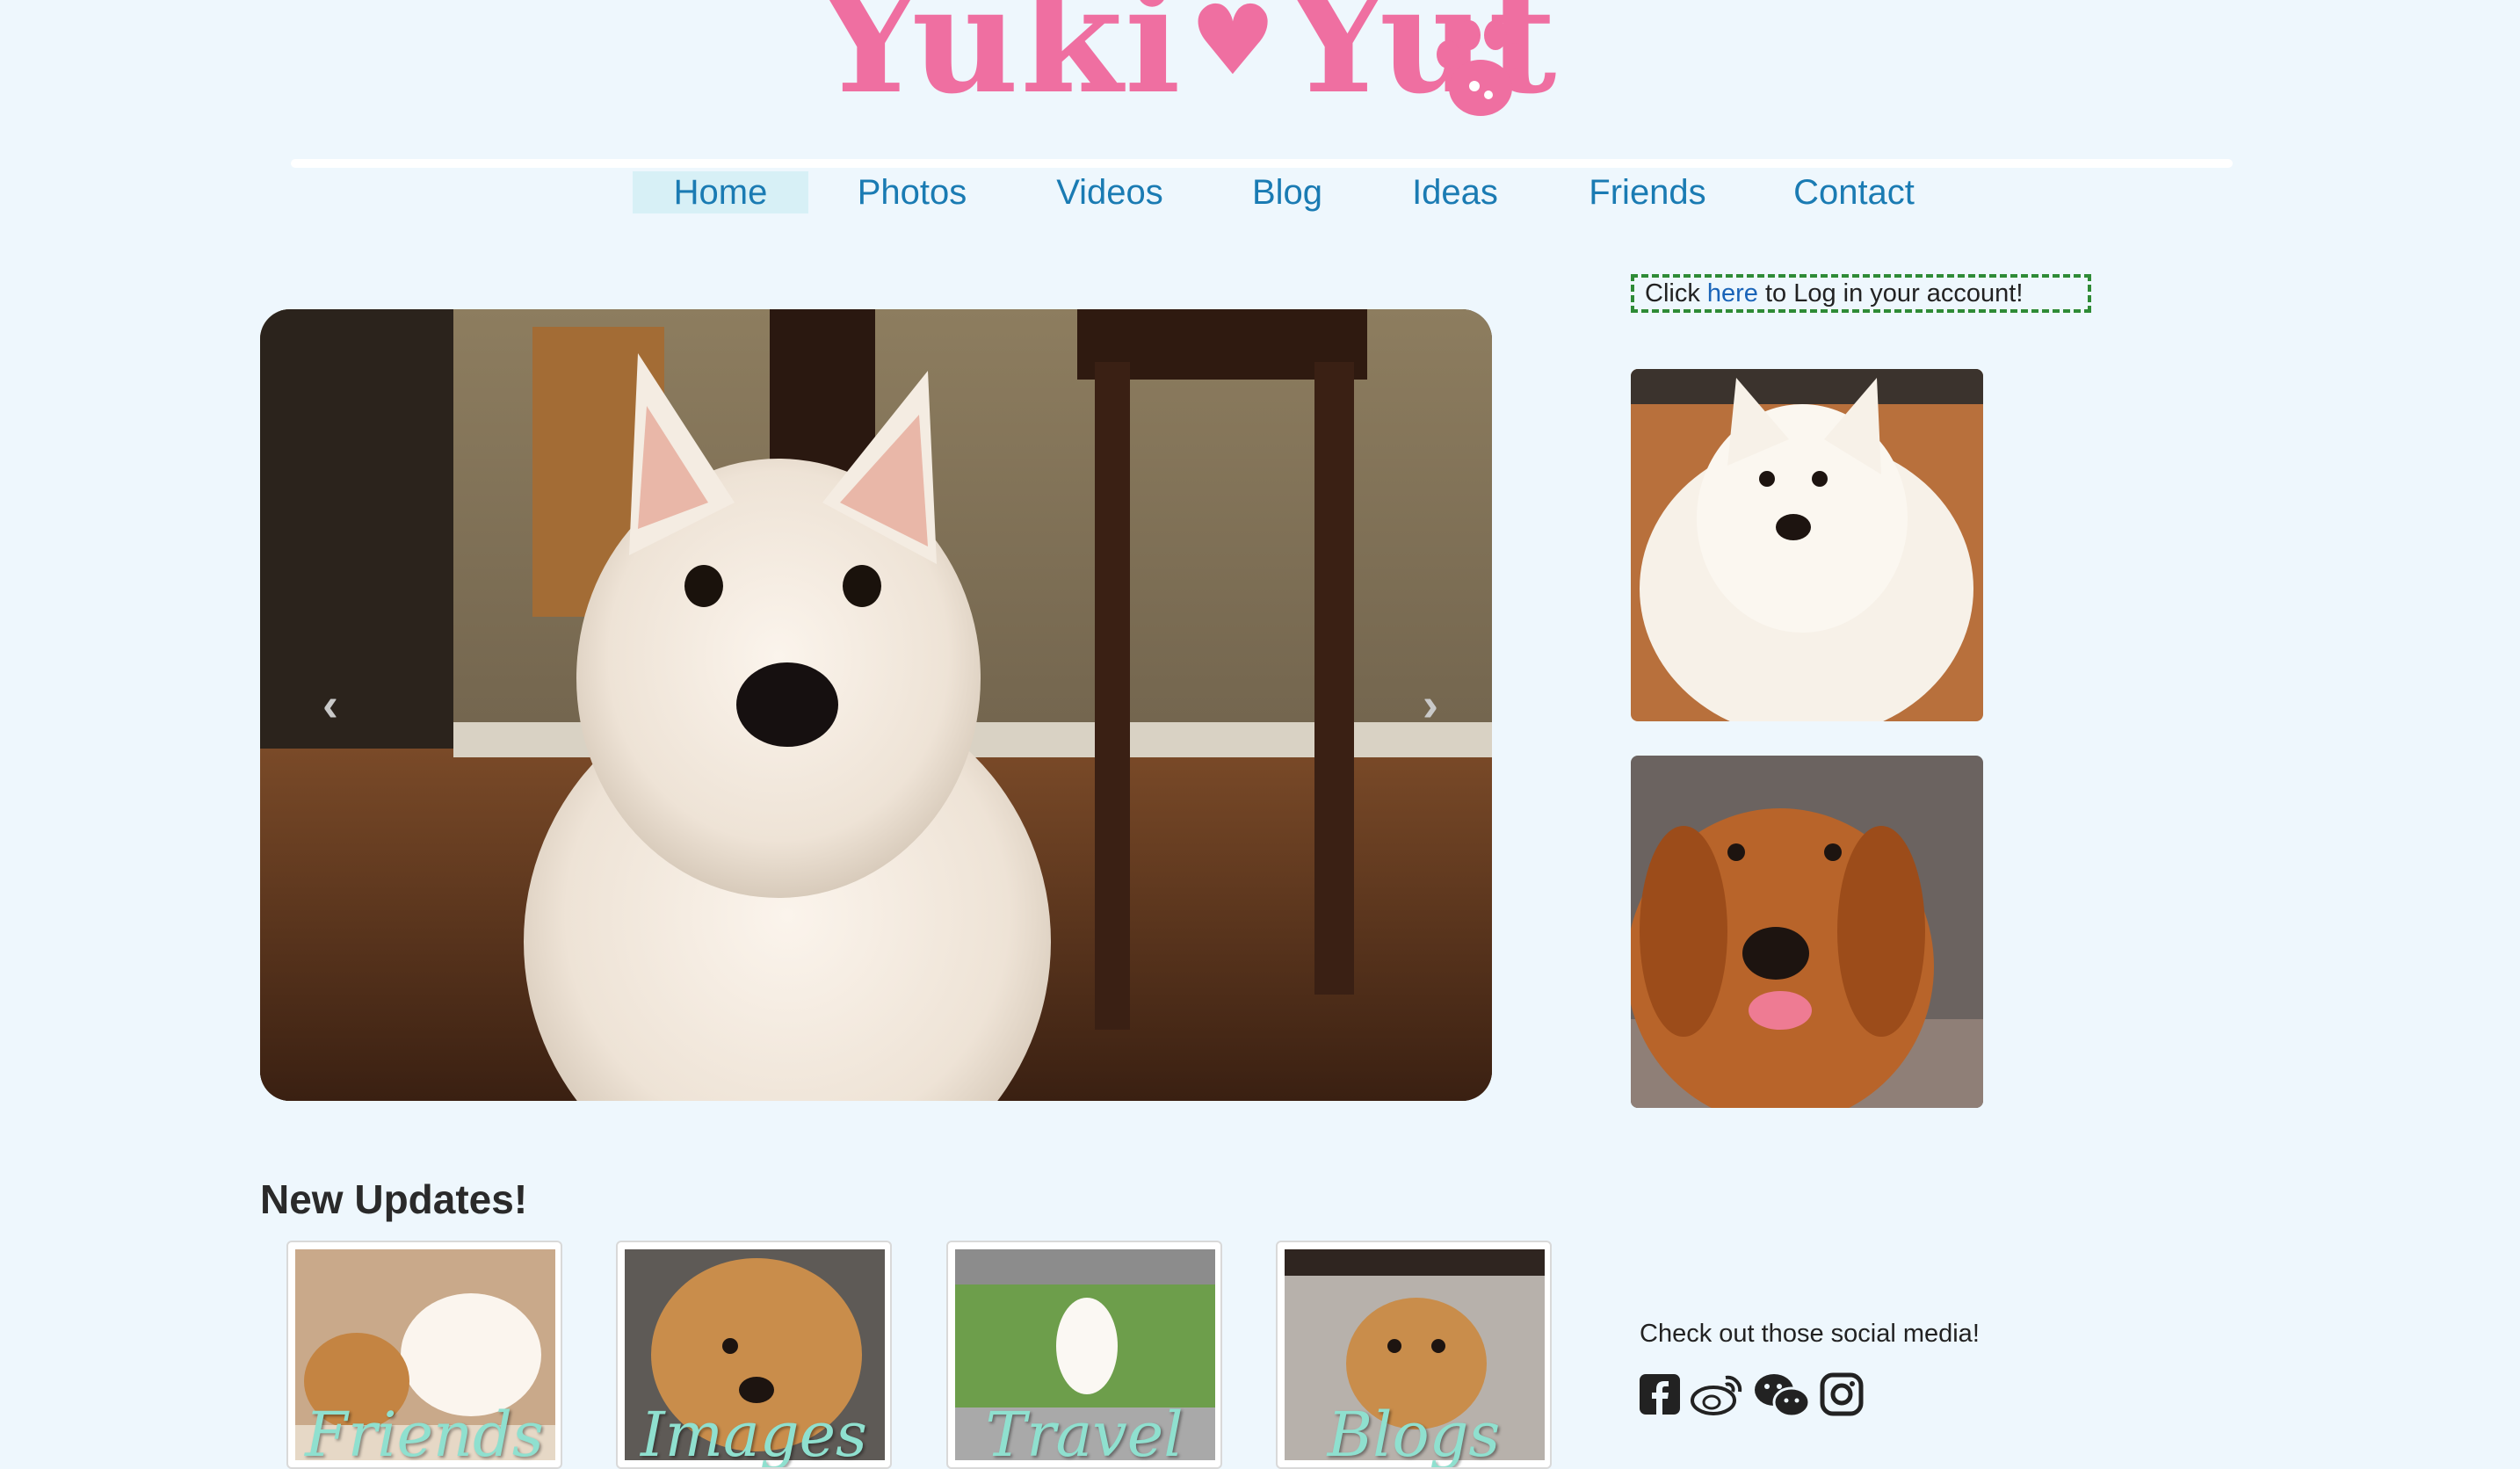  What do you see at coordinates (1084, 1434) in the screenshot?
I see `update-caption-travel: Travel` at bounding box center [1084, 1434].